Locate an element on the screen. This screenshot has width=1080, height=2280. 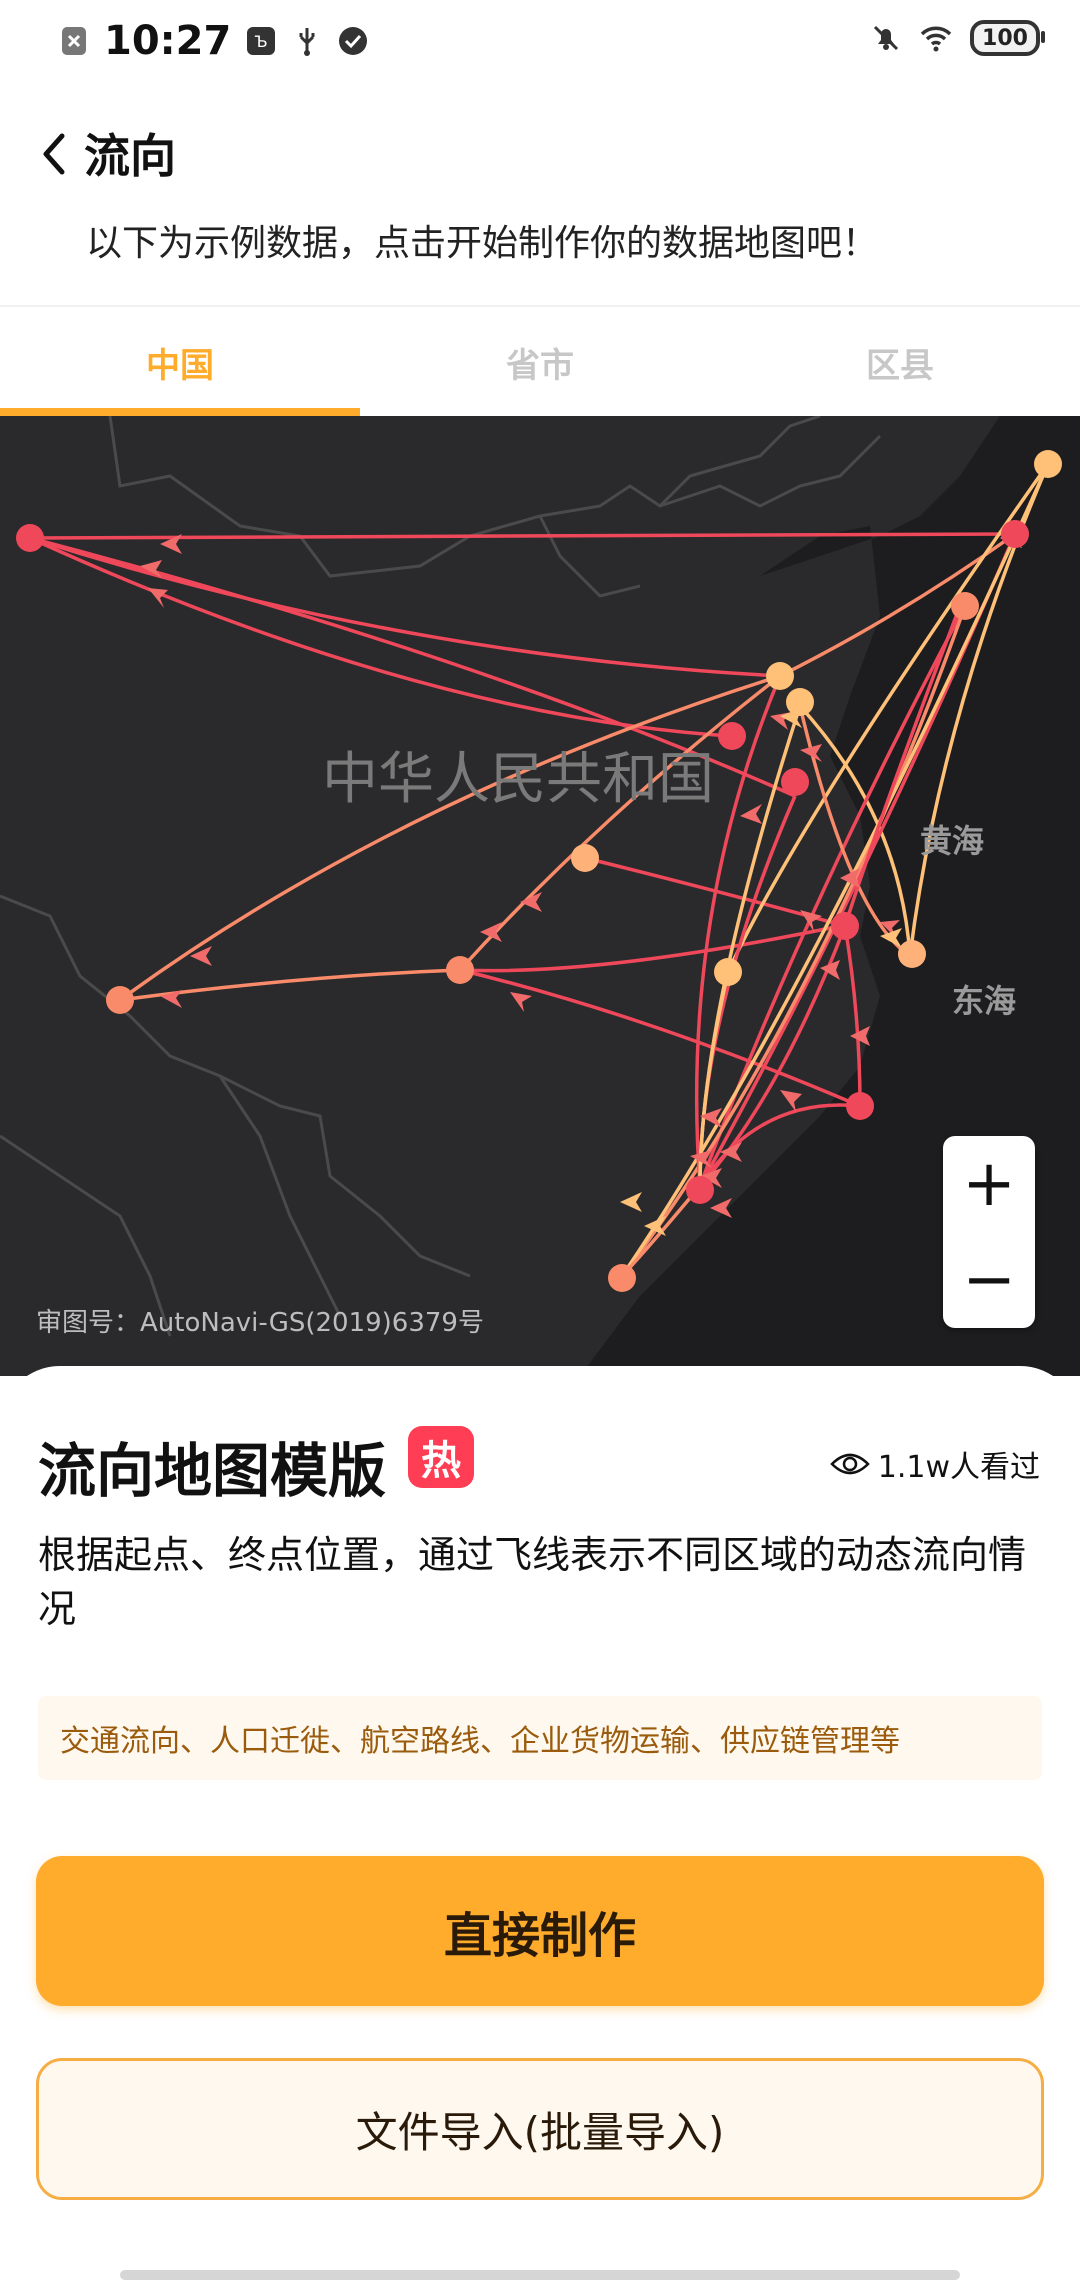
hot-badge: 热 is located at coordinates (441, 1457).